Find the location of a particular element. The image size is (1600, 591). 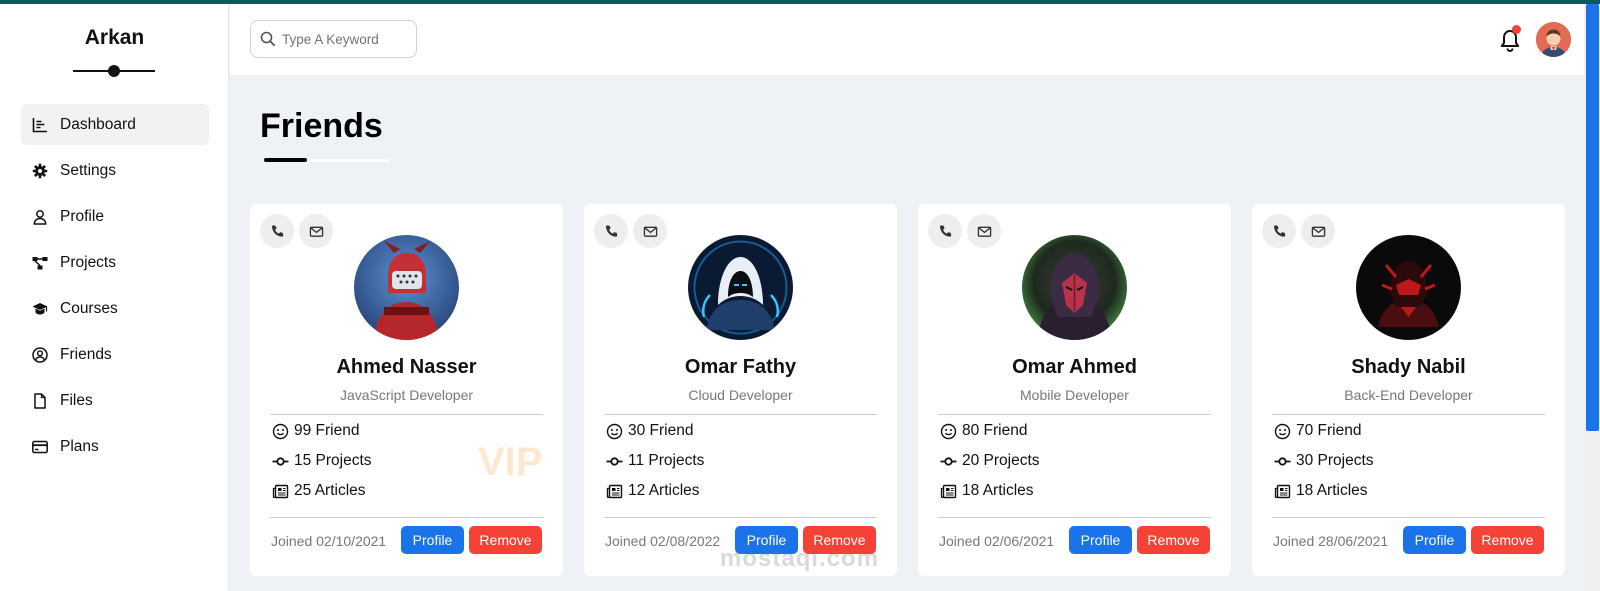

joined-date: Joined 02/10/2021 is located at coordinates (329, 541).